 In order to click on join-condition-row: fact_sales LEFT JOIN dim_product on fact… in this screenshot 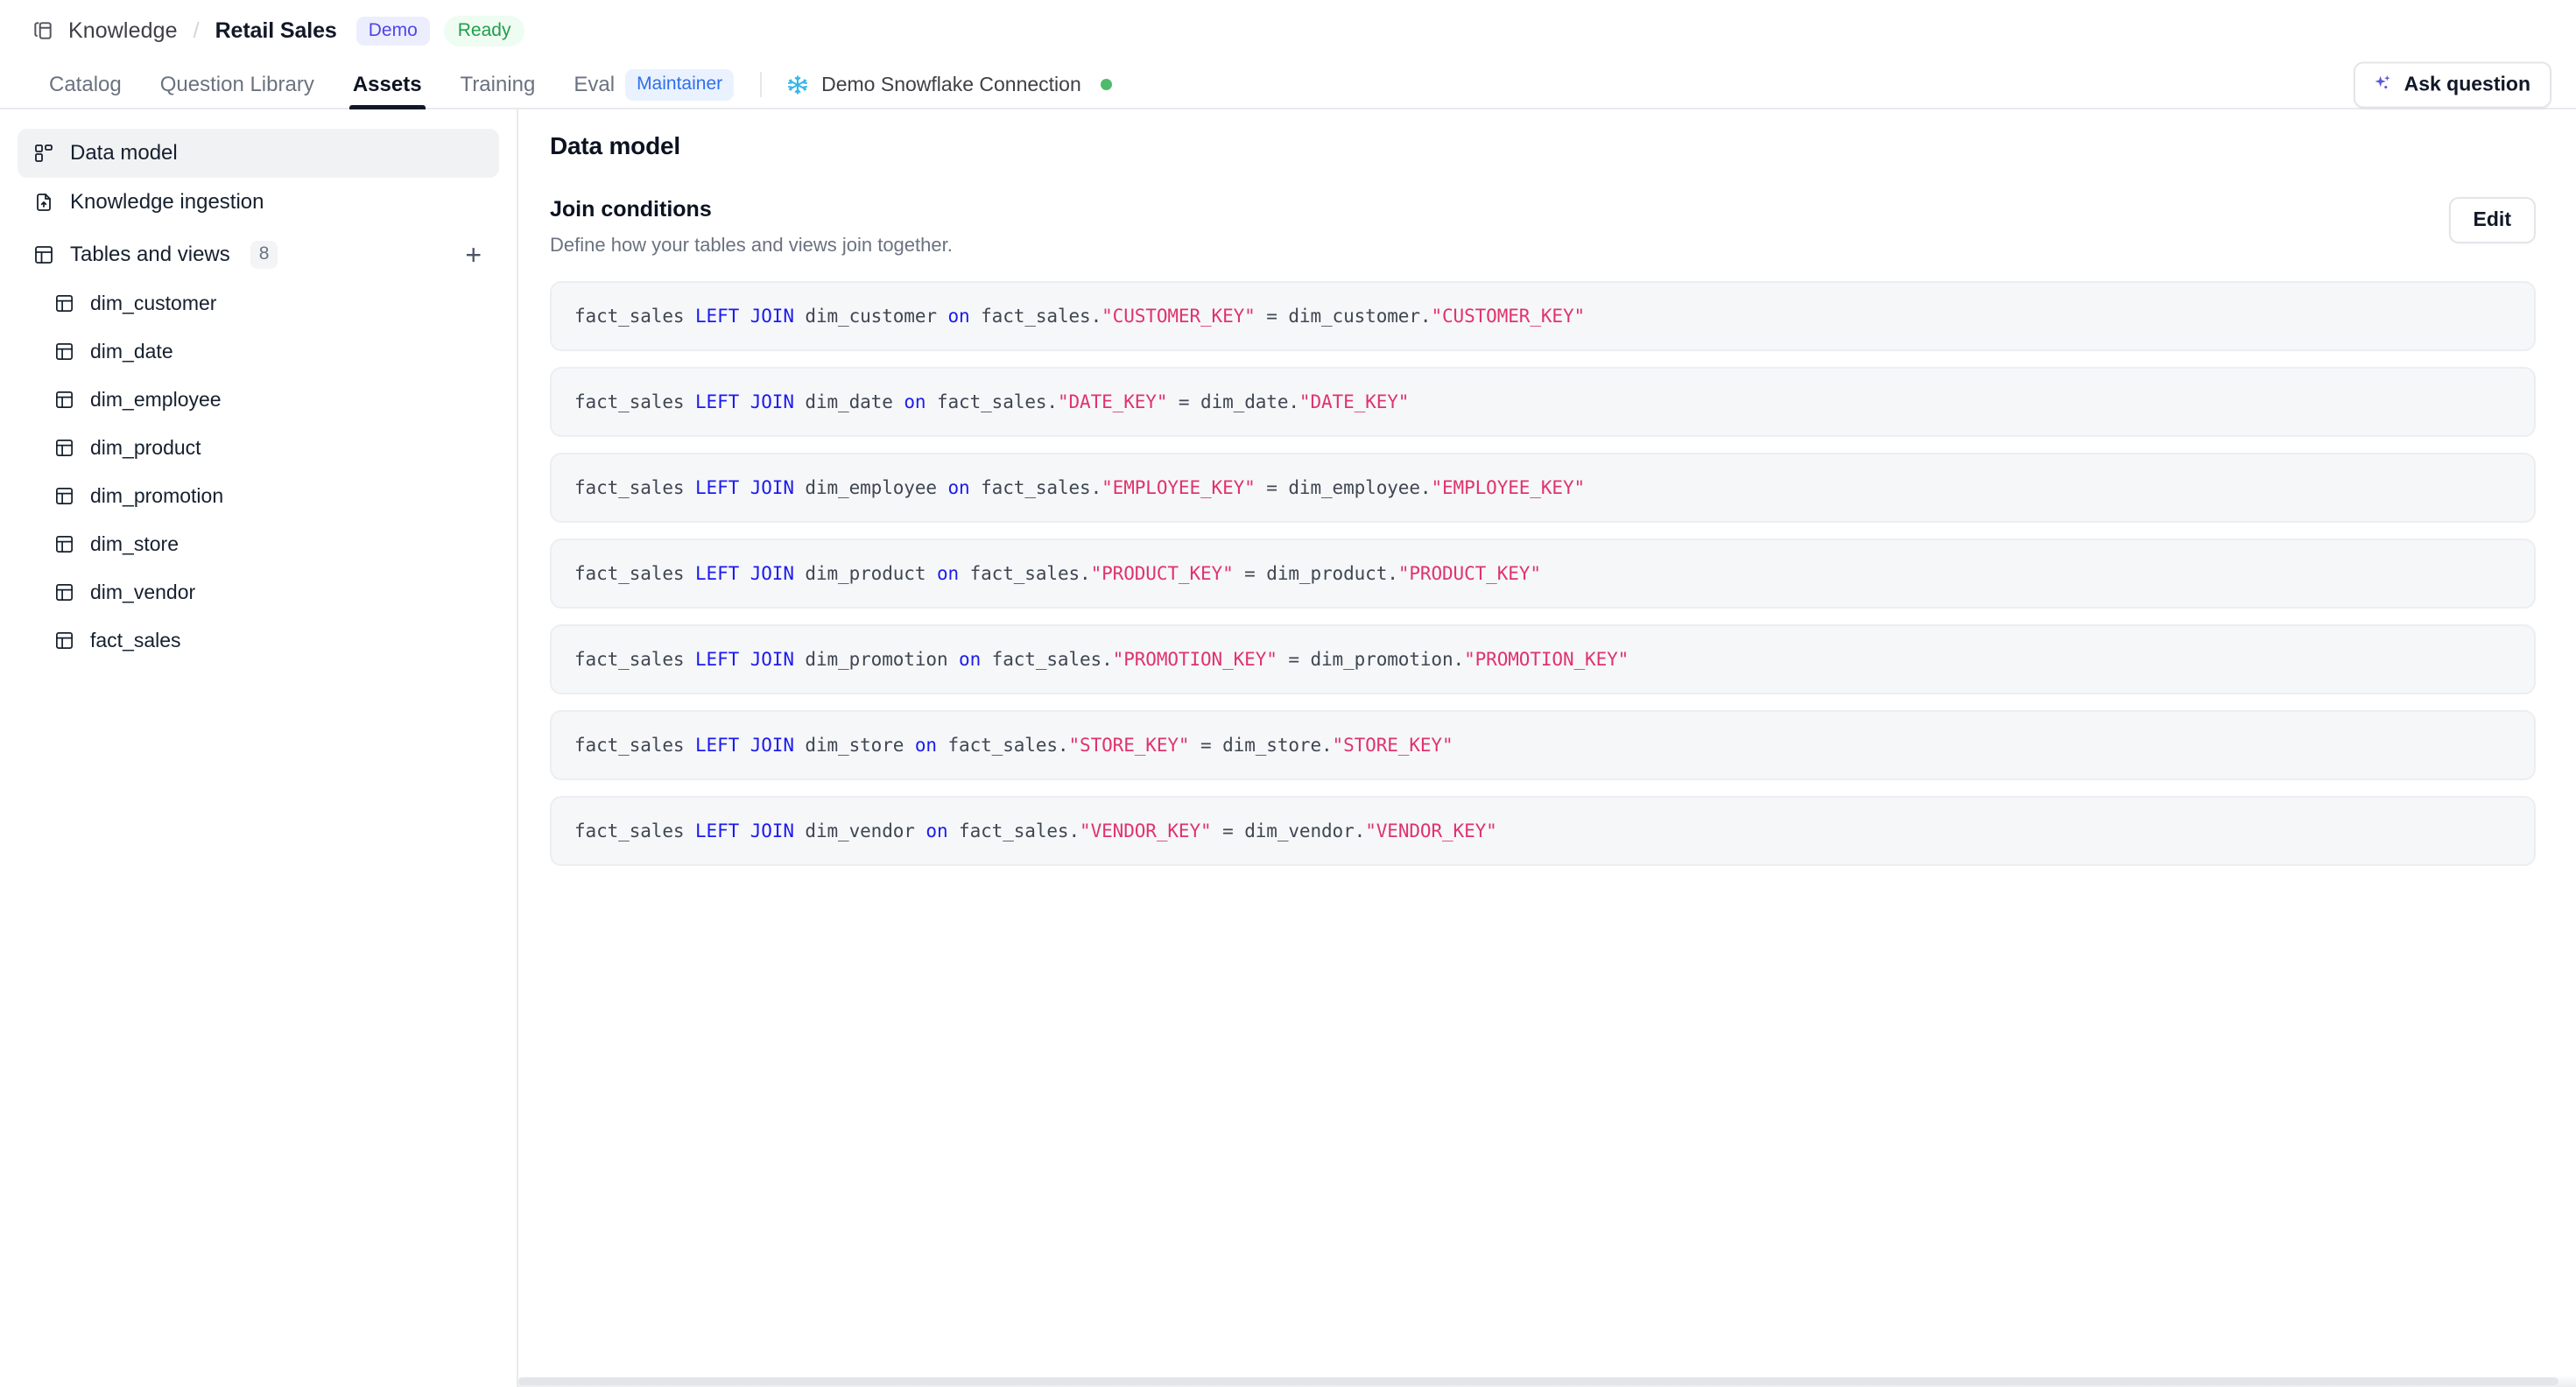, I will do `click(1543, 574)`.